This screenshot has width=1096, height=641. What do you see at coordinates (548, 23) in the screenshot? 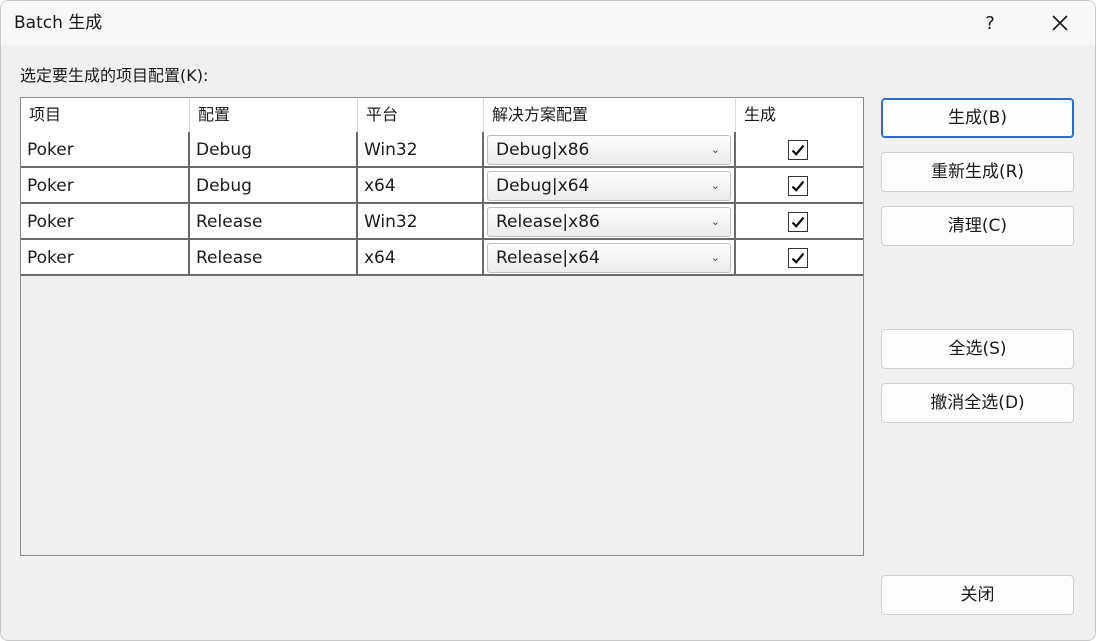
I see `title-bar: Batch 生成 ?` at bounding box center [548, 23].